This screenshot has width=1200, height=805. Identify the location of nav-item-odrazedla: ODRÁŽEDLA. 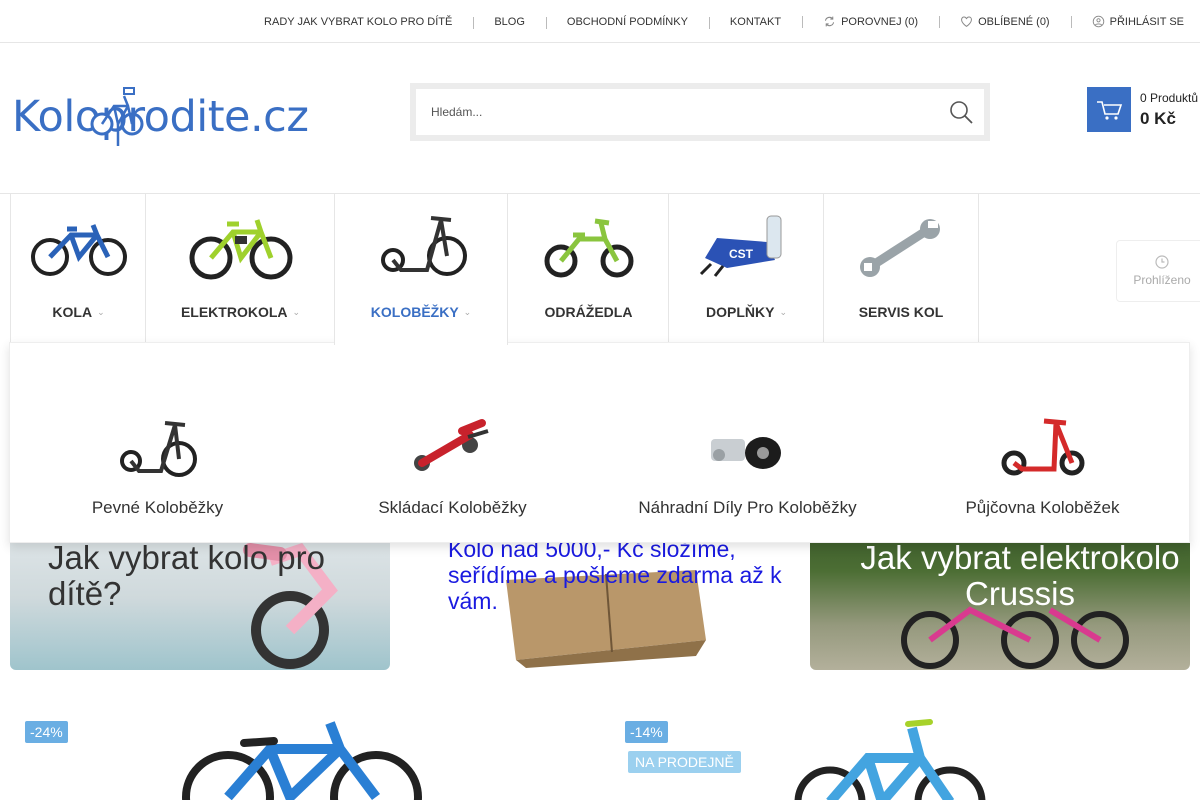
(588, 269).